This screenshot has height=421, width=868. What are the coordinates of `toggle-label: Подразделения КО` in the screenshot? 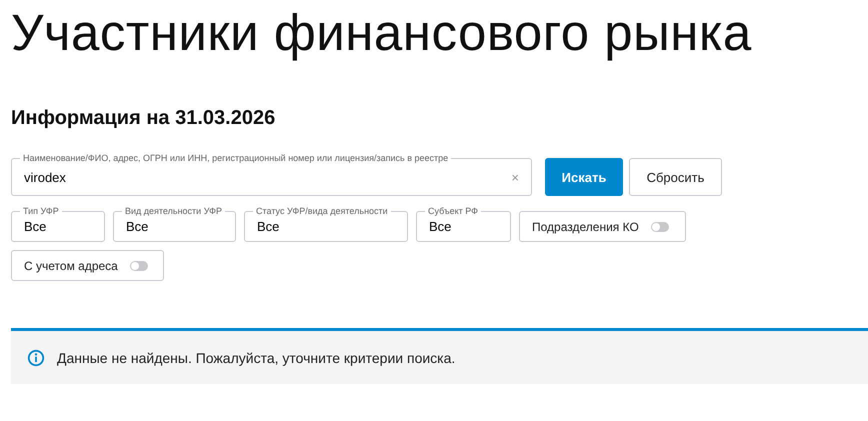 It's located at (585, 227).